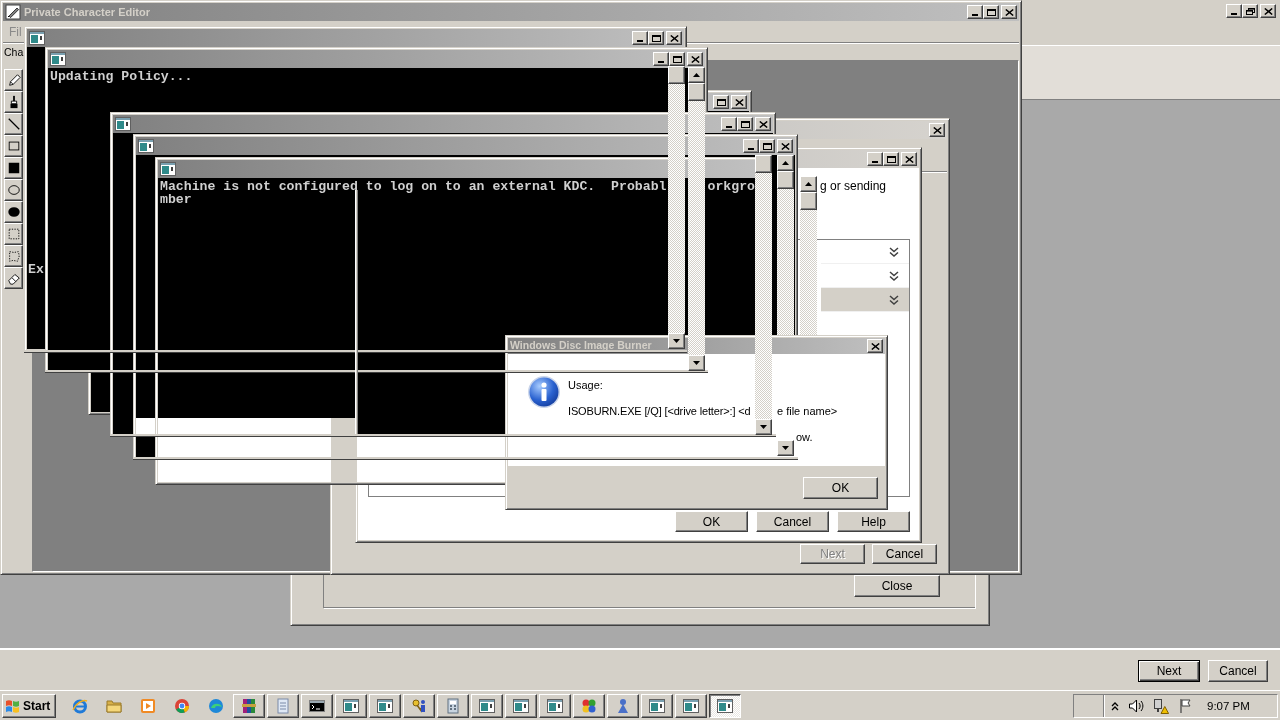 This screenshot has height=720, width=1280. Describe the element at coordinates (623, 705) in the screenshot. I see `person-icon` at that location.